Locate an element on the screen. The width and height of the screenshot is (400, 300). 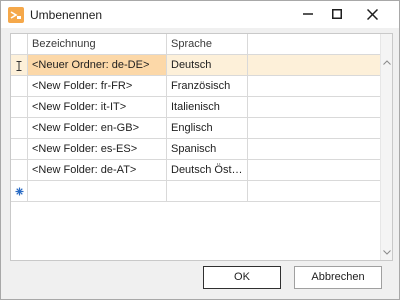
cell-name: <New Folder: fr-FR> is located at coordinates (97, 86).